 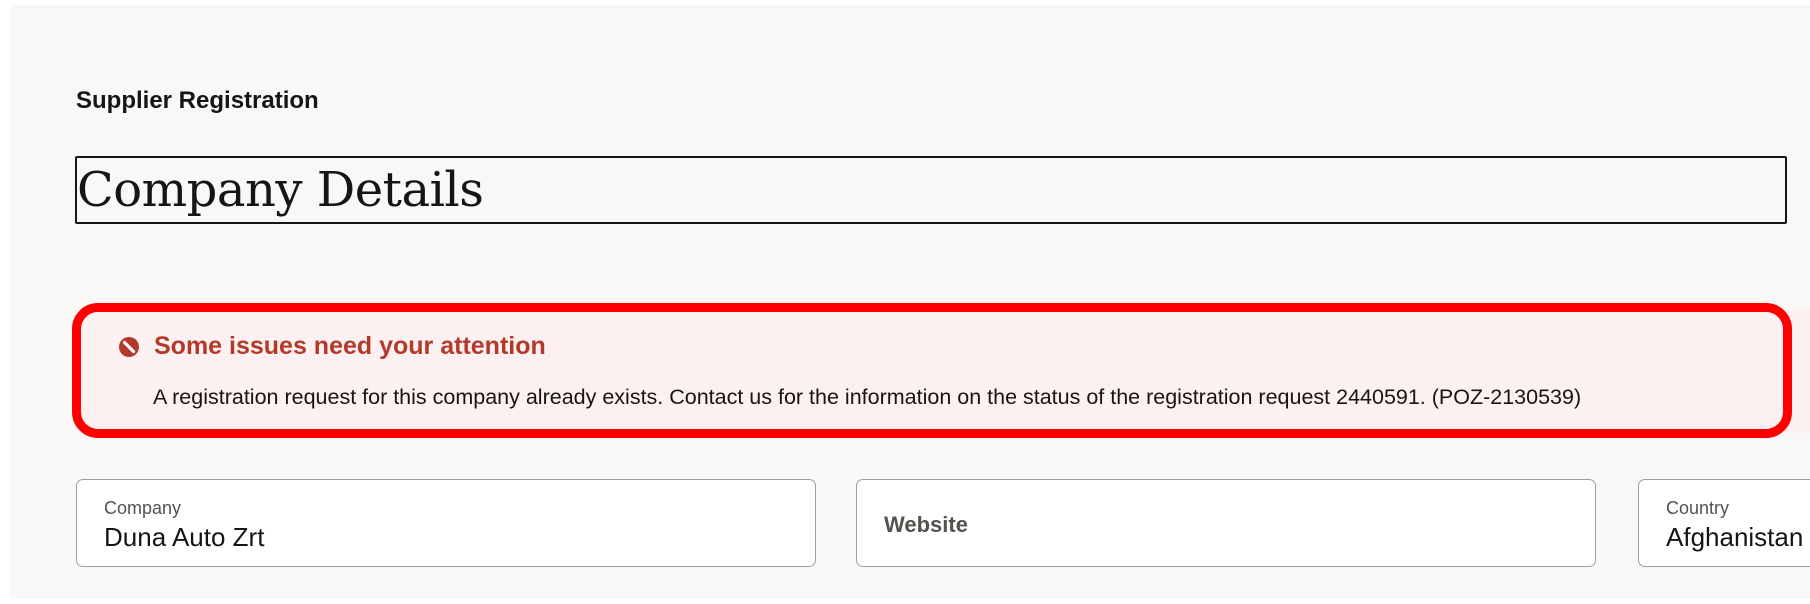 I want to click on error-icon, so click(x=129, y=347).